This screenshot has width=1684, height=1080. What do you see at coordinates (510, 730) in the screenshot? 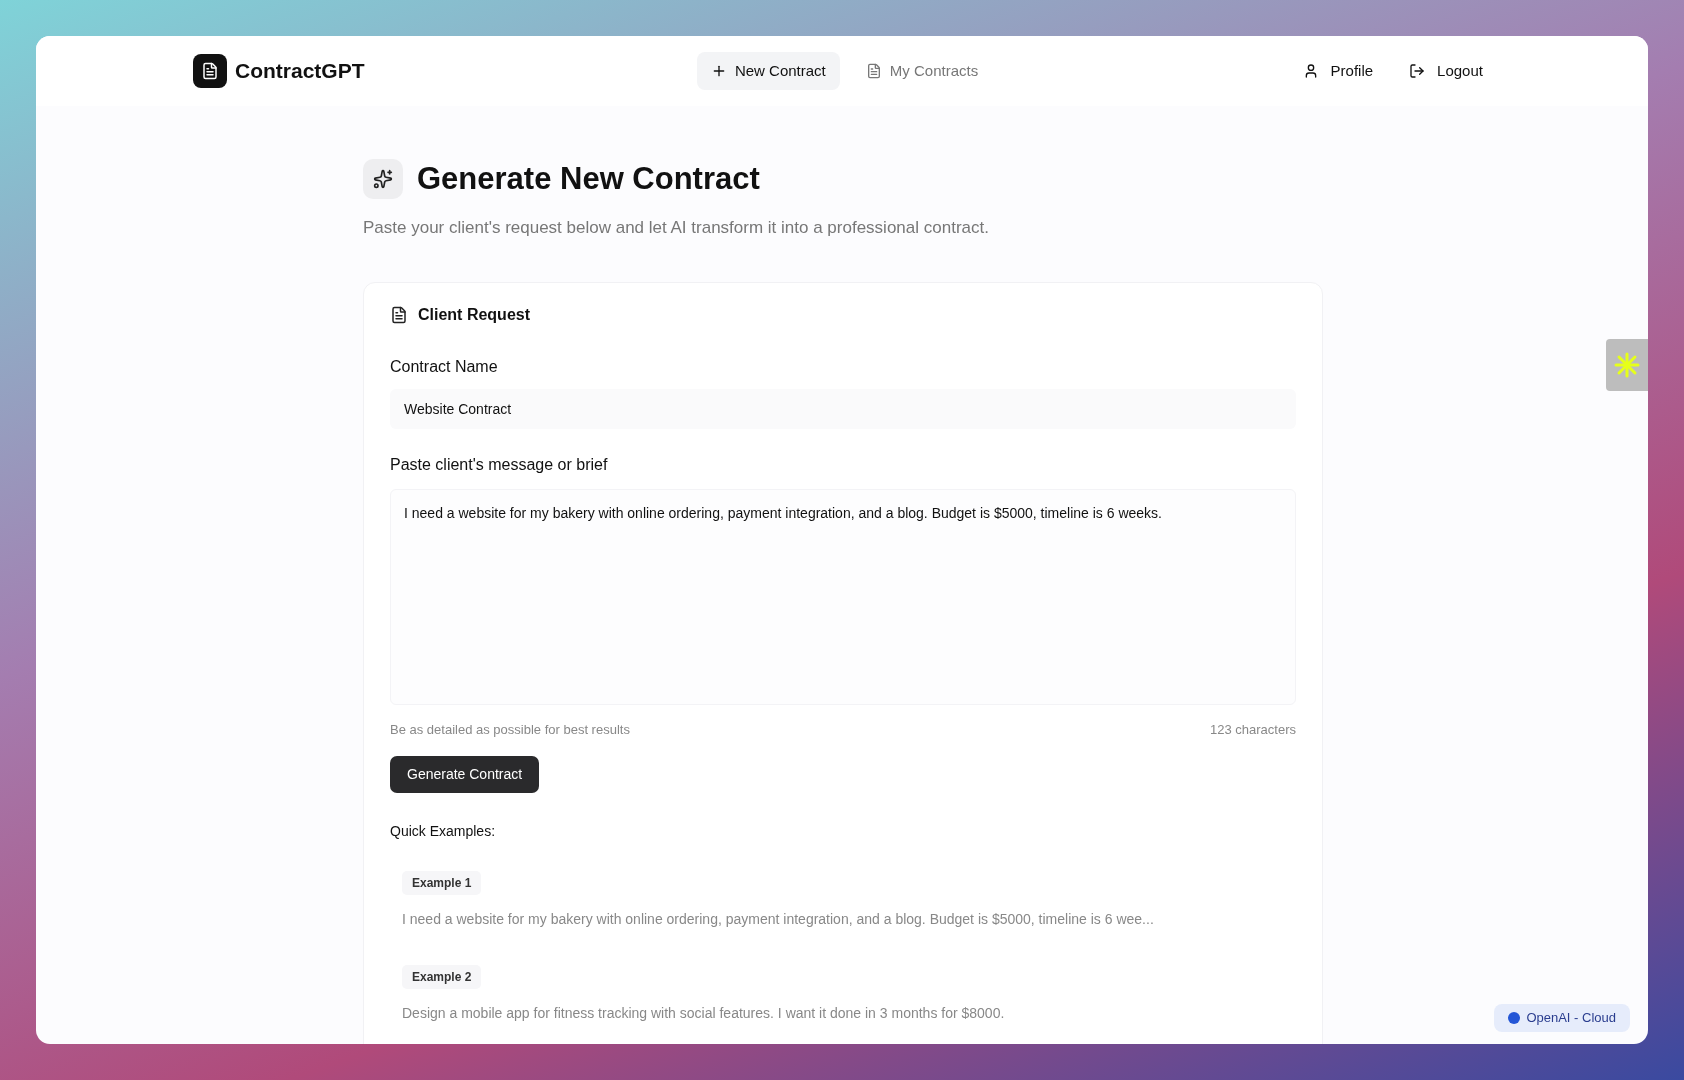
I see `hint-text: Be as detailed as possible for best results` at bounding box center [510, 730].